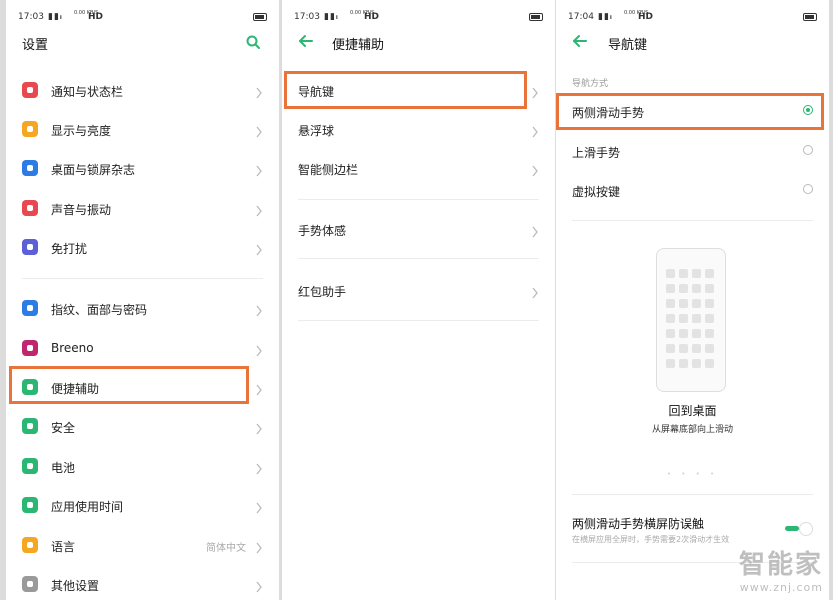 The width and height of the screenshot is (833, 600). I want to click on watermark: 智能家 www.znj.com, so click(781, 569).